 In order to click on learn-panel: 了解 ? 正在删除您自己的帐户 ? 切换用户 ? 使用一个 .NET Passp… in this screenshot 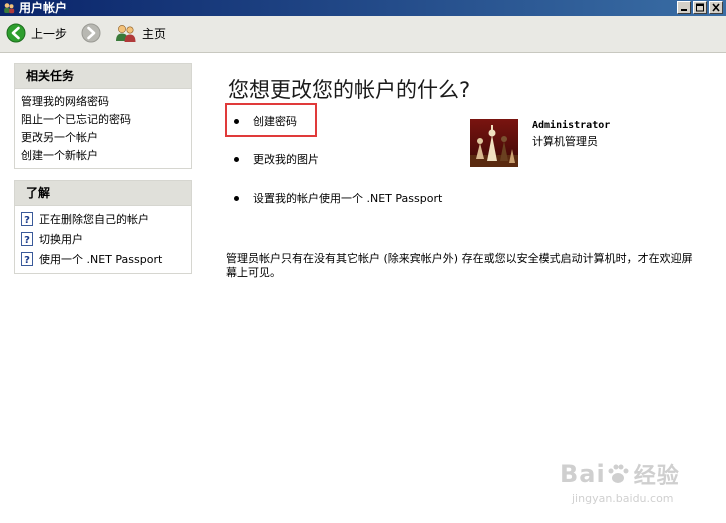, I will do `click(103, 227)`.